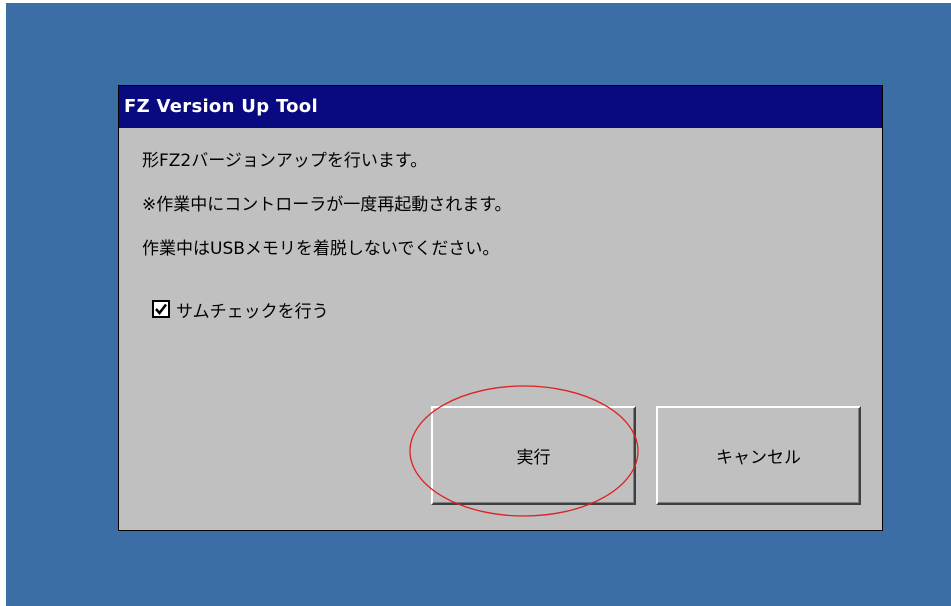 The width and height of the screenshot is (951, 606). What do you see at coordinates (533, 455) in the screenshot?
I see `execute-button: 実行` at bounding box center [533, 455].